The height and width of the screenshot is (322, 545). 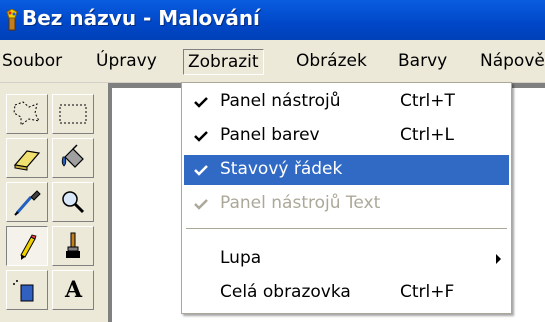 I want to click on tool-brush, so click(x=73, y=246).